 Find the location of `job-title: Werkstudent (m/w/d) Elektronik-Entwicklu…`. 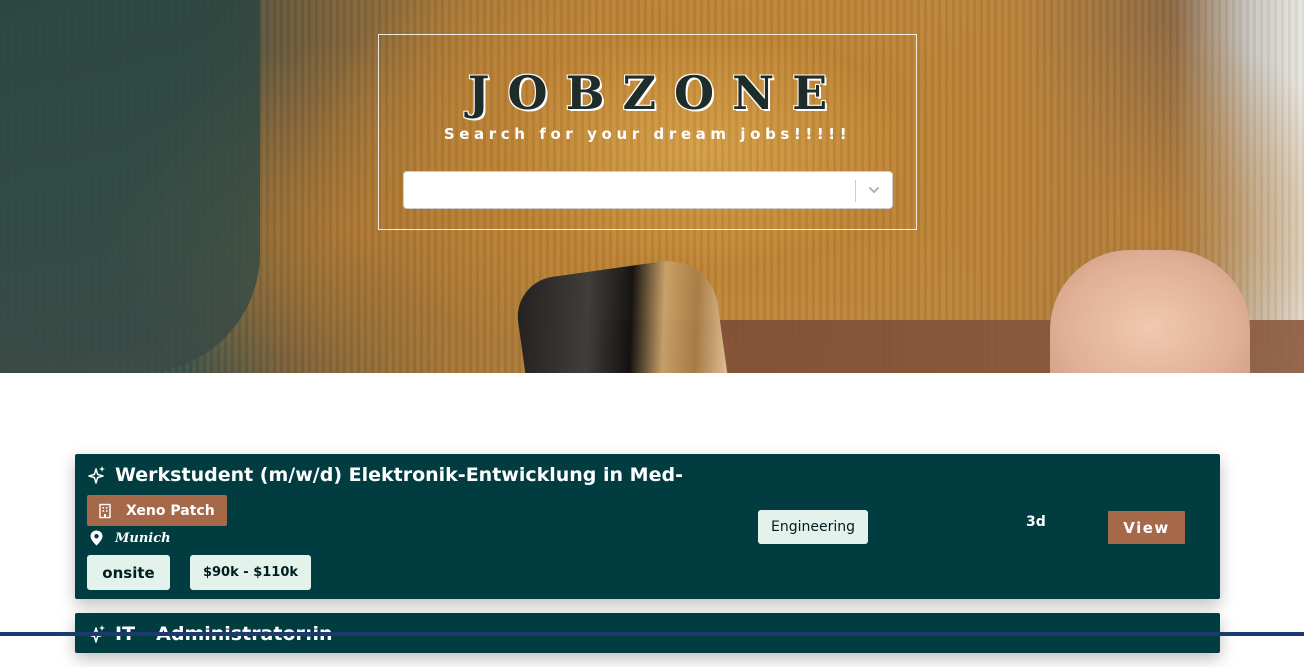

job-title: Werkstudent (m/w/d) Elektronik-Entwicklu… is located at coordinates (399, 475).